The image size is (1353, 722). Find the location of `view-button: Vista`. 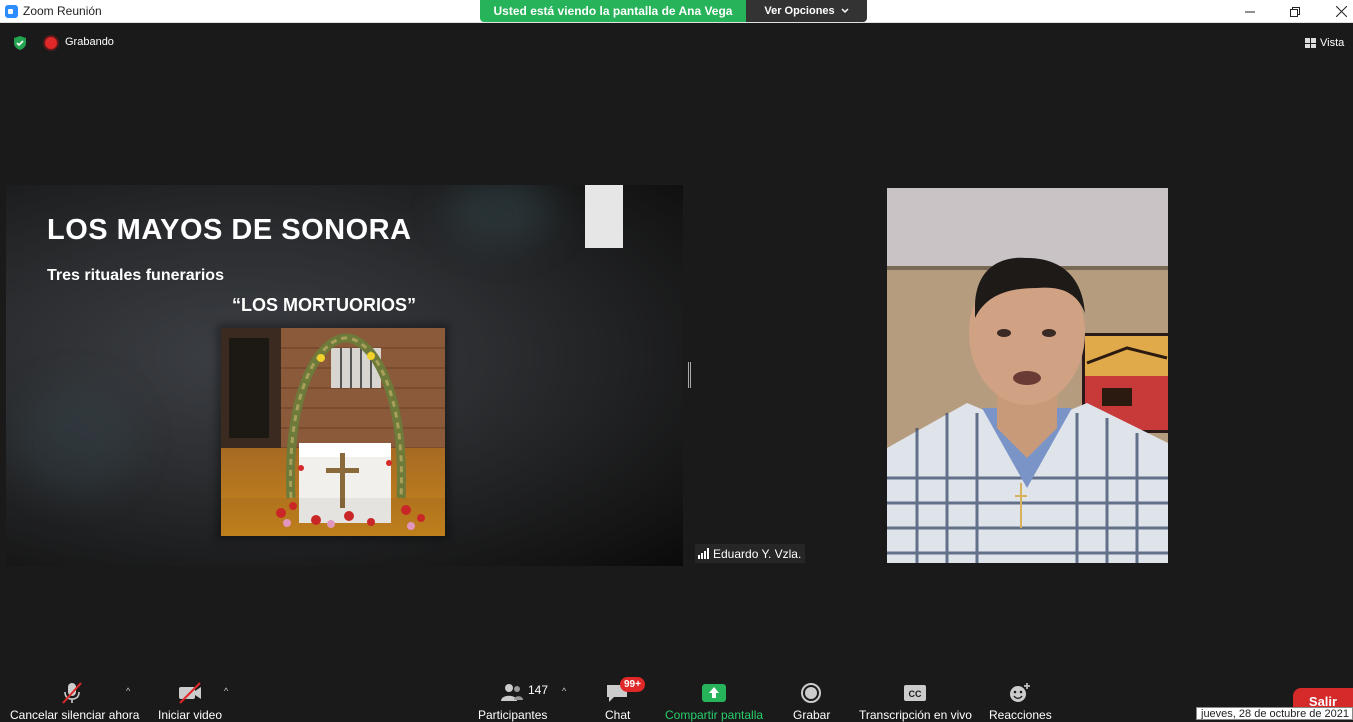

view-button: Vista is located at coordinates (1329, 43).